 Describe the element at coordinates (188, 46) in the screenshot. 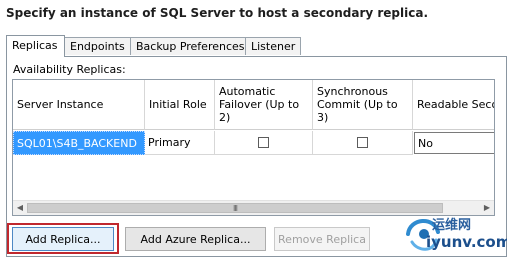

I see `tab-backup-preferences: Backup Preferences` at that location.